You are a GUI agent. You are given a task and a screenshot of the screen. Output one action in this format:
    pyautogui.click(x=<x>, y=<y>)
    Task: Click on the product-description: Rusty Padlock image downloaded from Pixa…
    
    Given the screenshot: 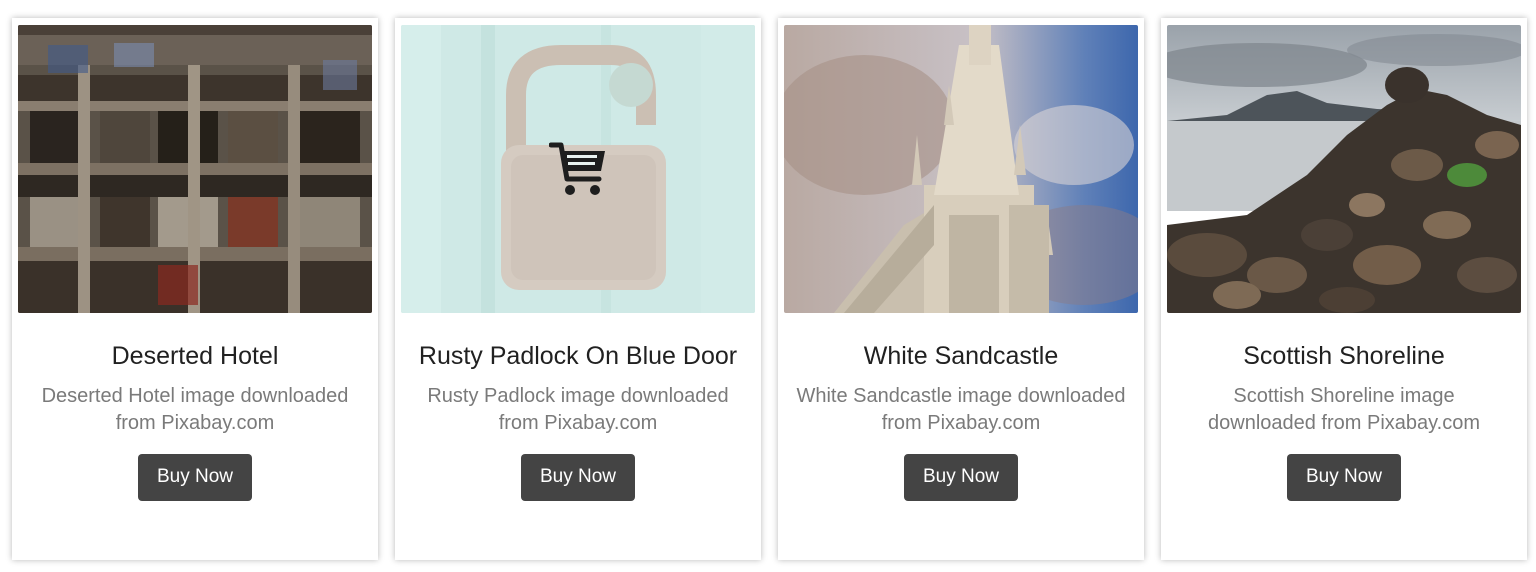 What is the action you would take?
    pyautogui.click(x=578, y=409)
    